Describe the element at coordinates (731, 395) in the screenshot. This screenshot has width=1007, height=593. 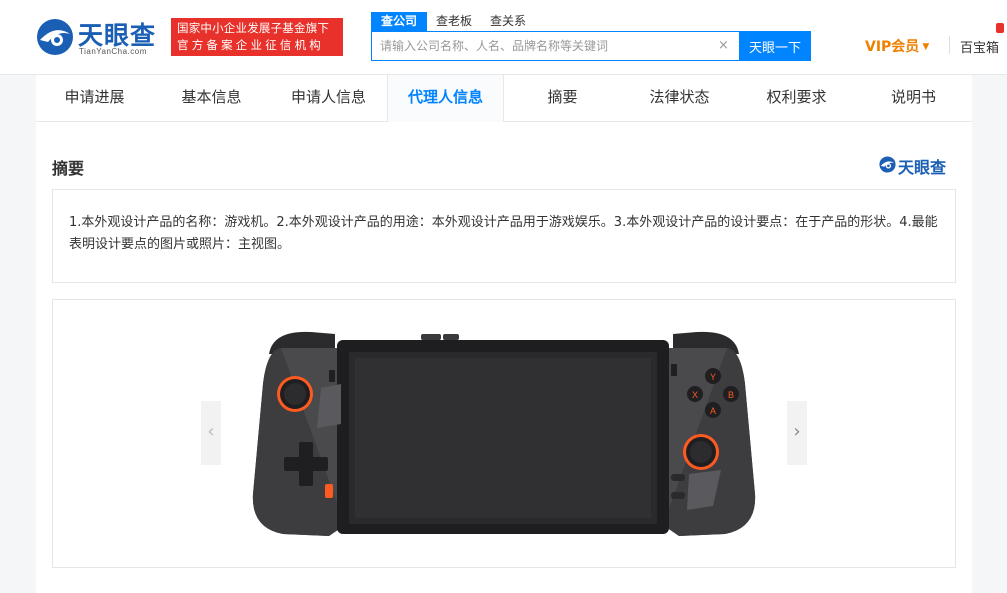
I see `button-b-label: B` at that location.